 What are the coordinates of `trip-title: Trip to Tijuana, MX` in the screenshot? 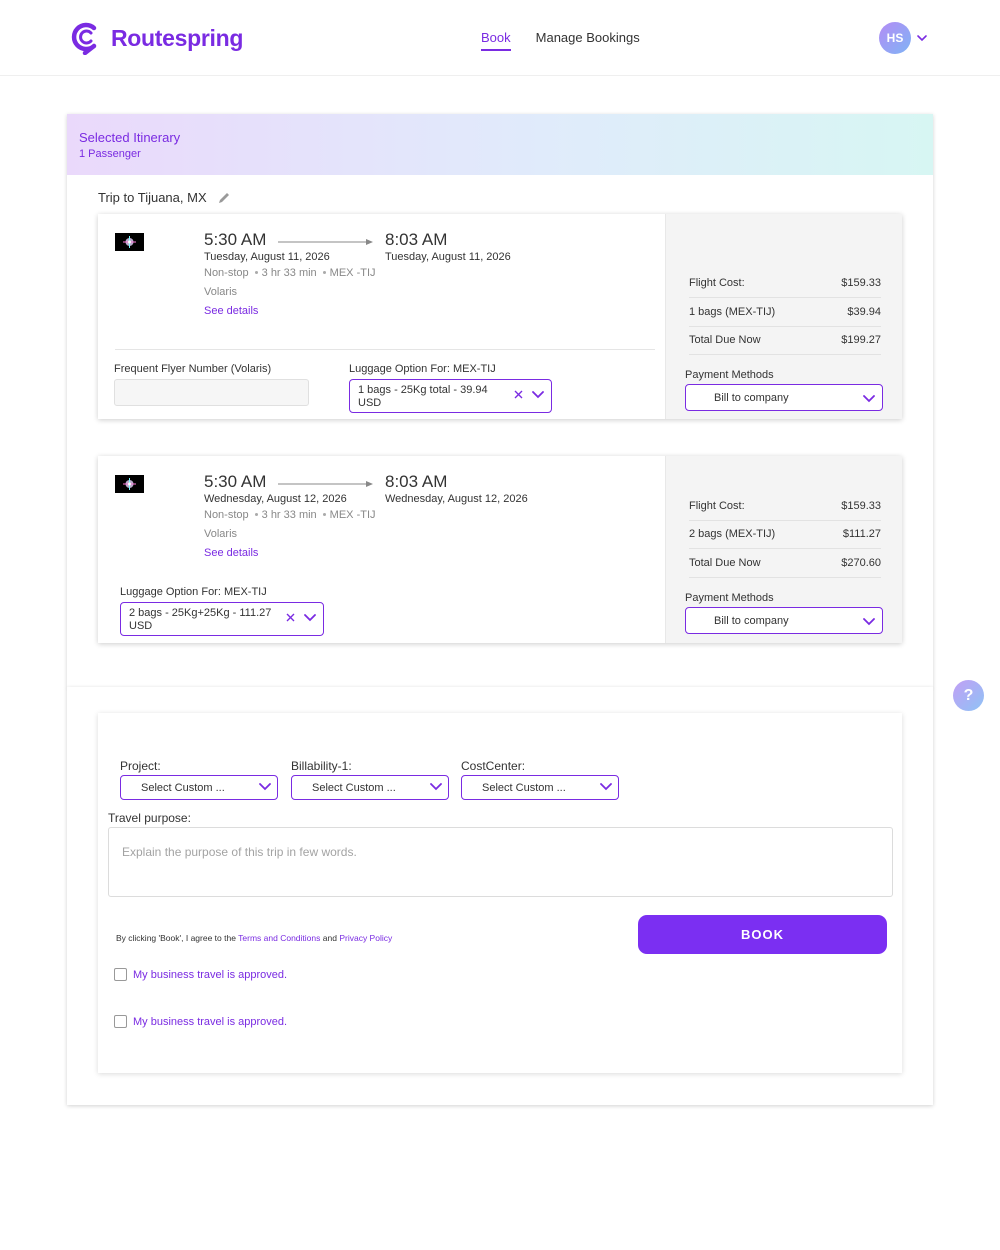 It's located at (164, 197).